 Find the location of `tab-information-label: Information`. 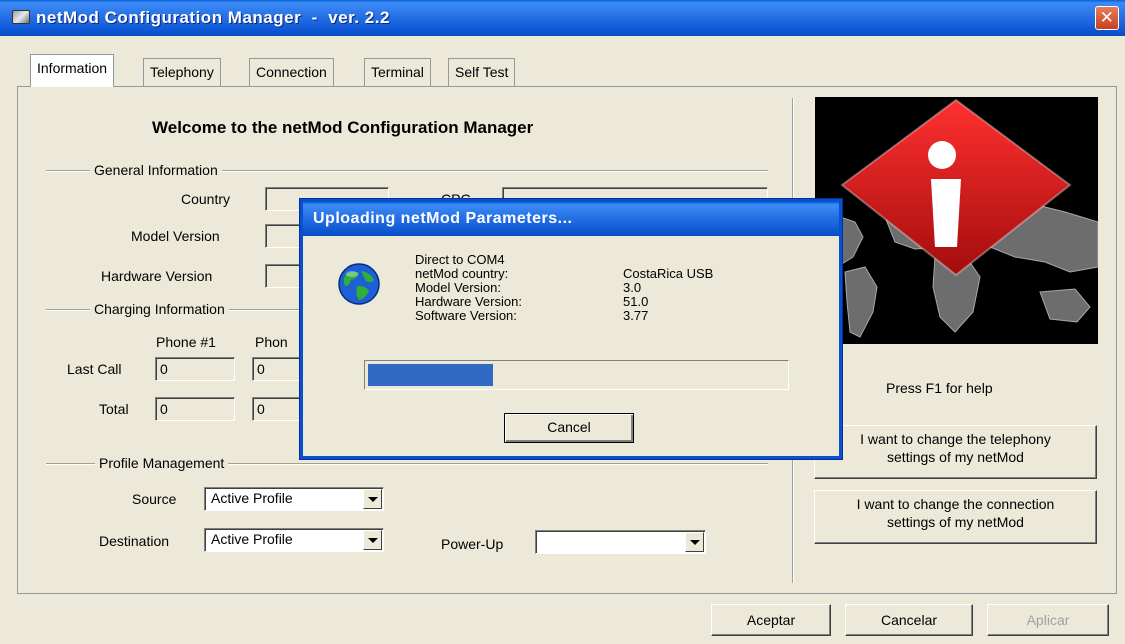

tab-information-label: Information is located at coordinates (72, 68).